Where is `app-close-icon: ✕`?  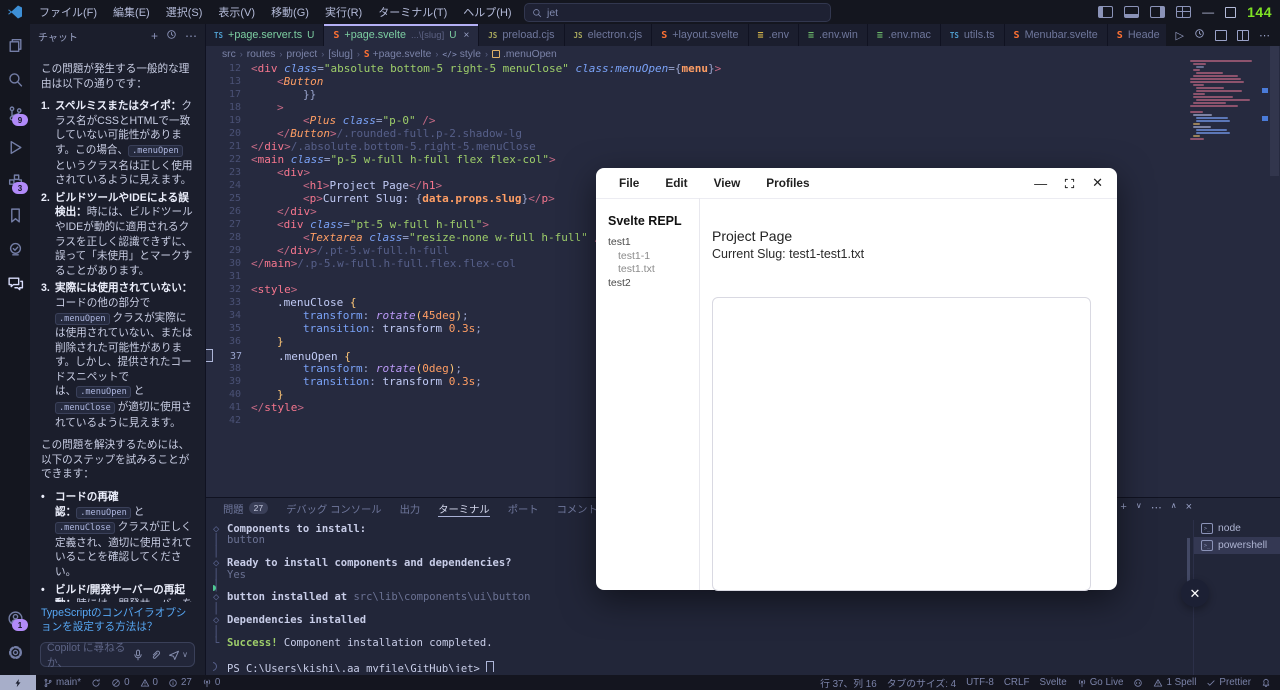
app-close-icon: ✕ is located at coordinates (1097, 183).